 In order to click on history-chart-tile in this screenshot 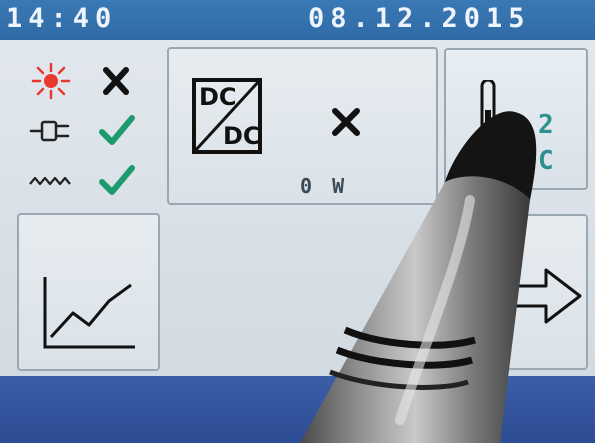, I will do `click(88, 292)`.